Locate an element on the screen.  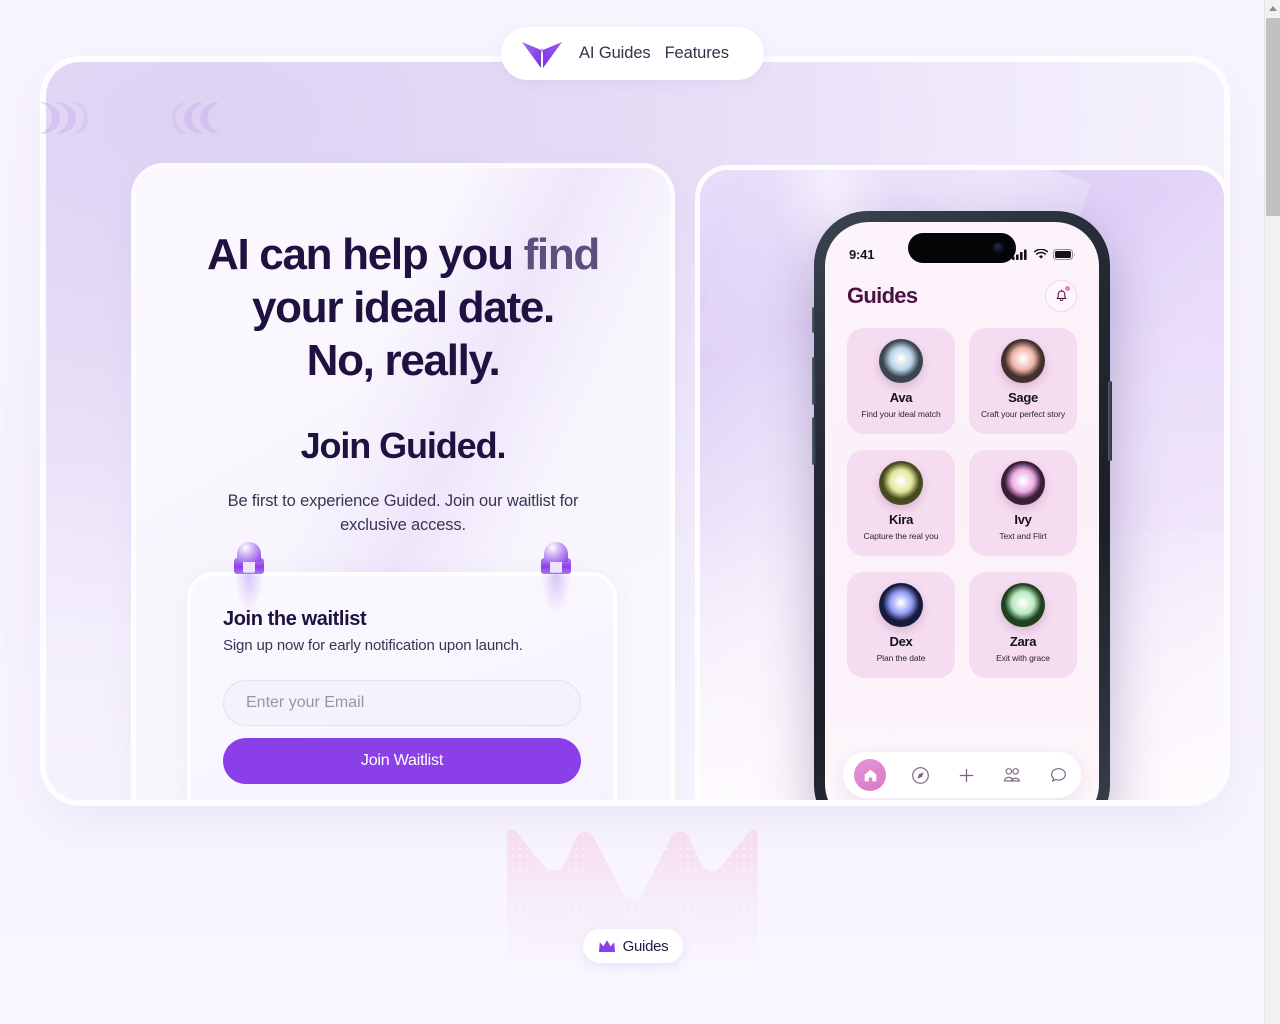
top-navigation-bar: AI Guides Features is located at coordinates (632, 53).